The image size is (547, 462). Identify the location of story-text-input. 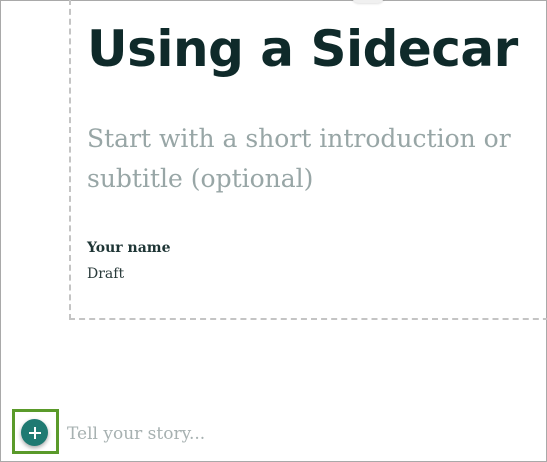
(277, 434).